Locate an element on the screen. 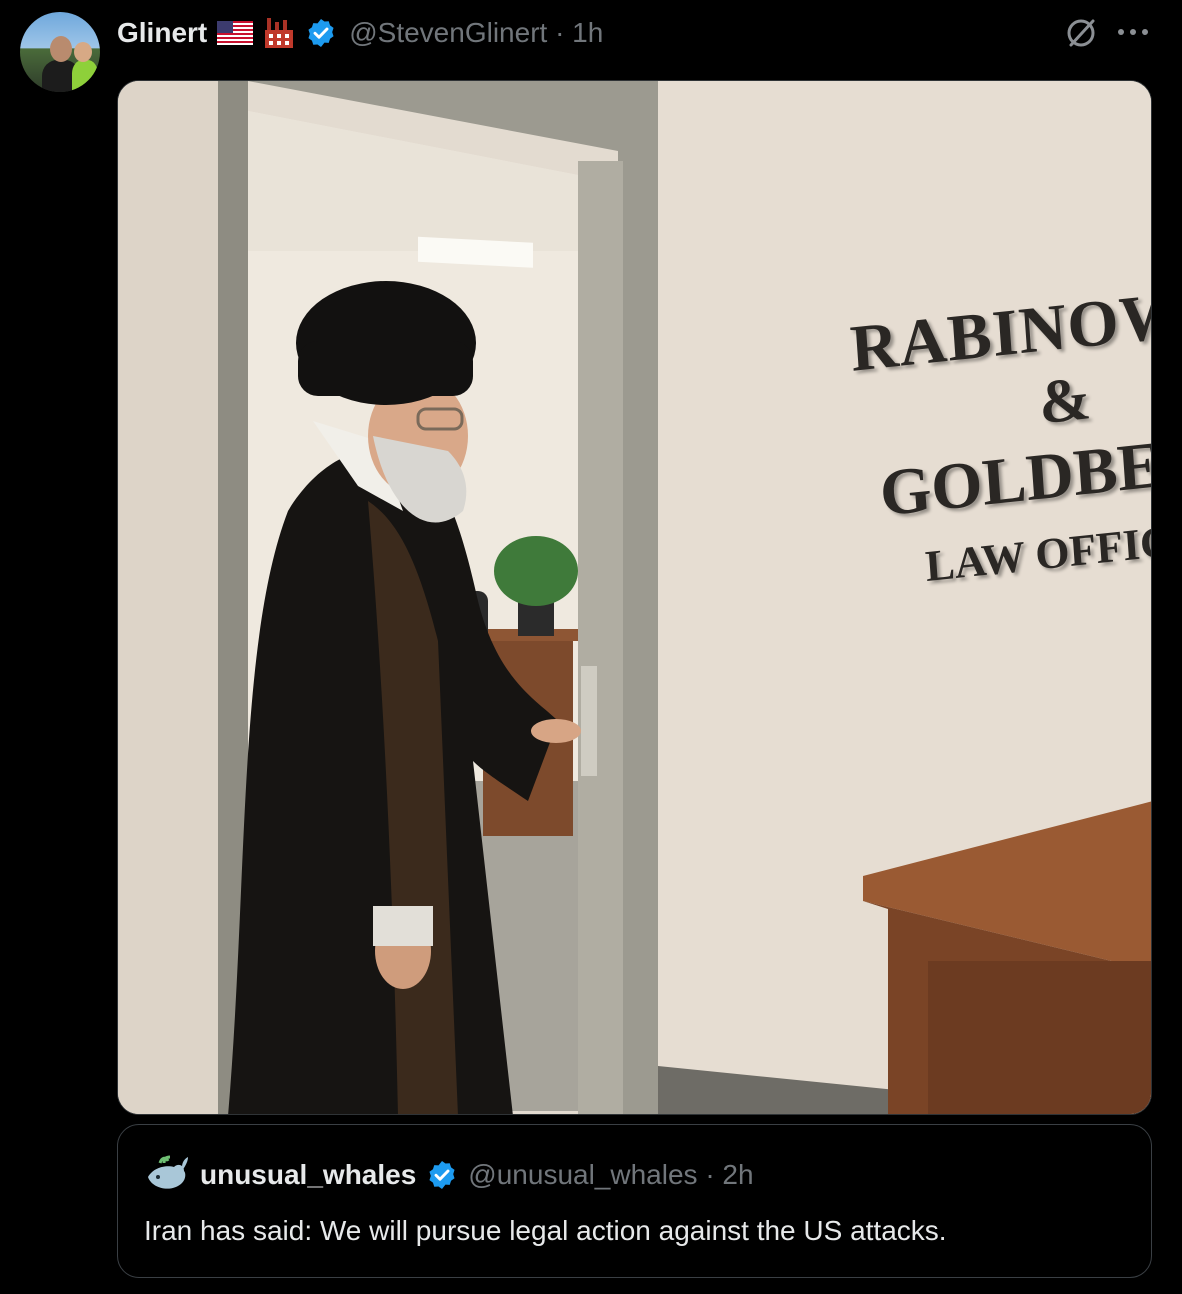  whale-icon is located at coordinates (167, 1175).